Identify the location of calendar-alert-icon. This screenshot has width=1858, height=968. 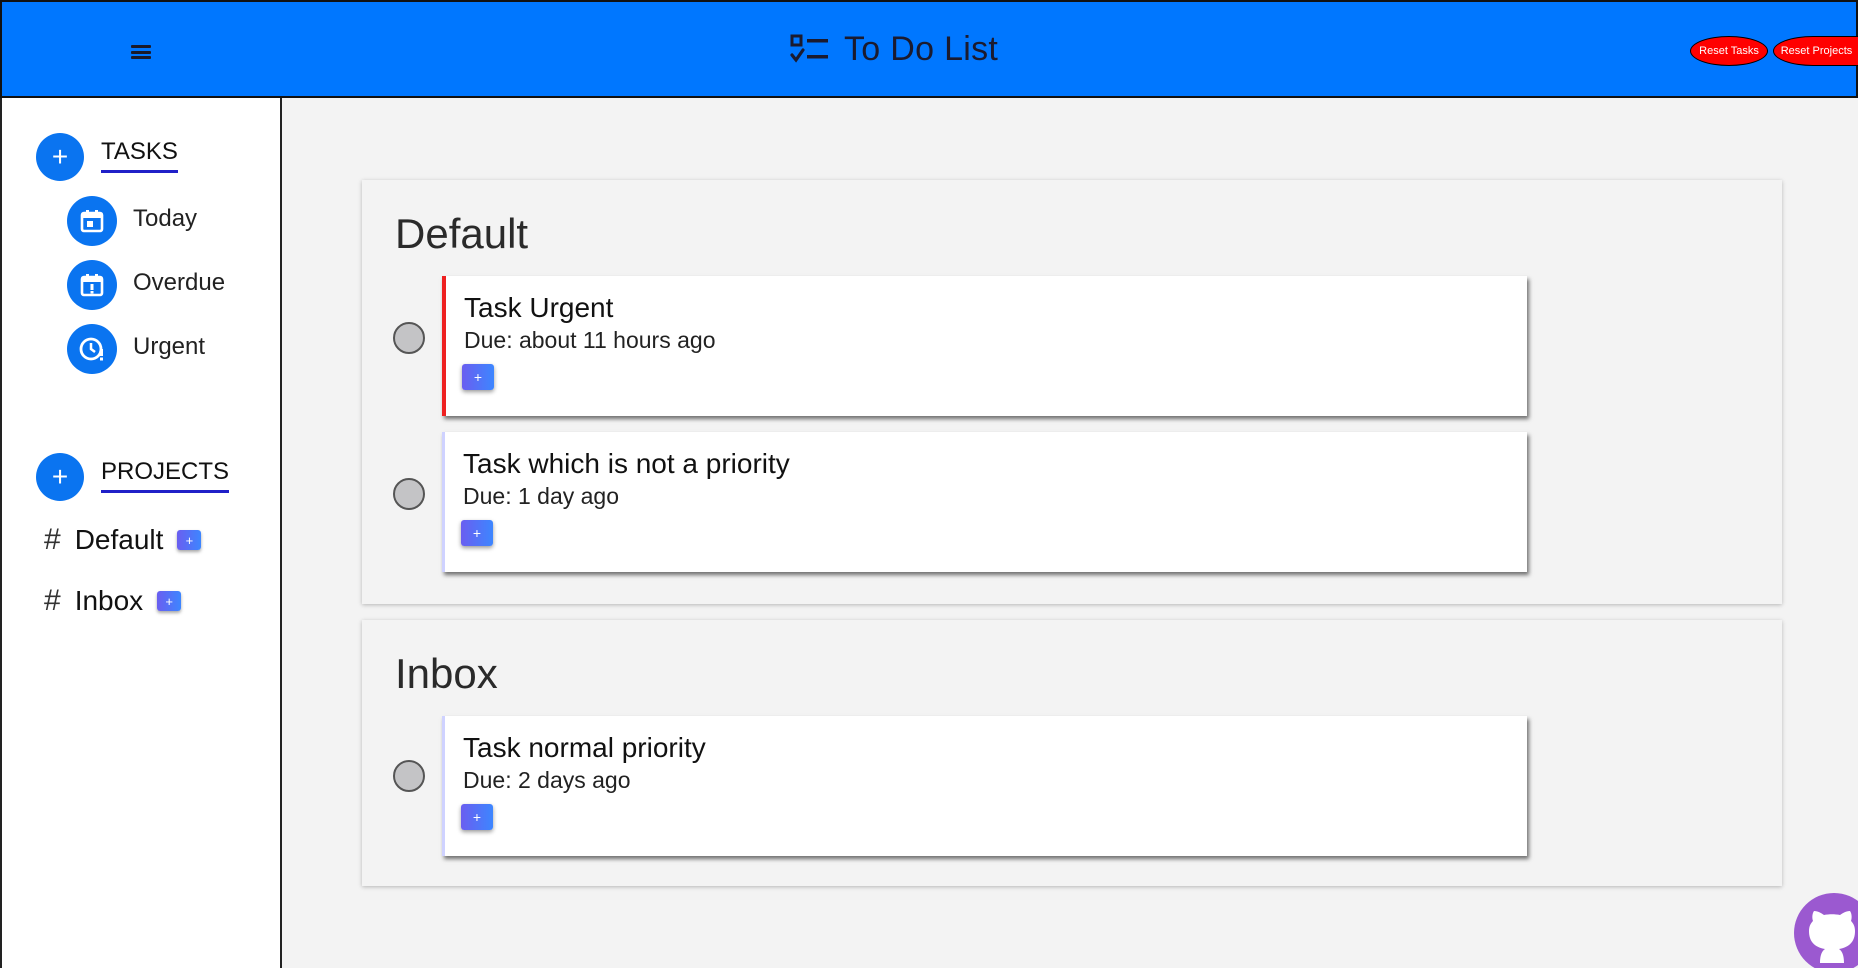
(92, 285).